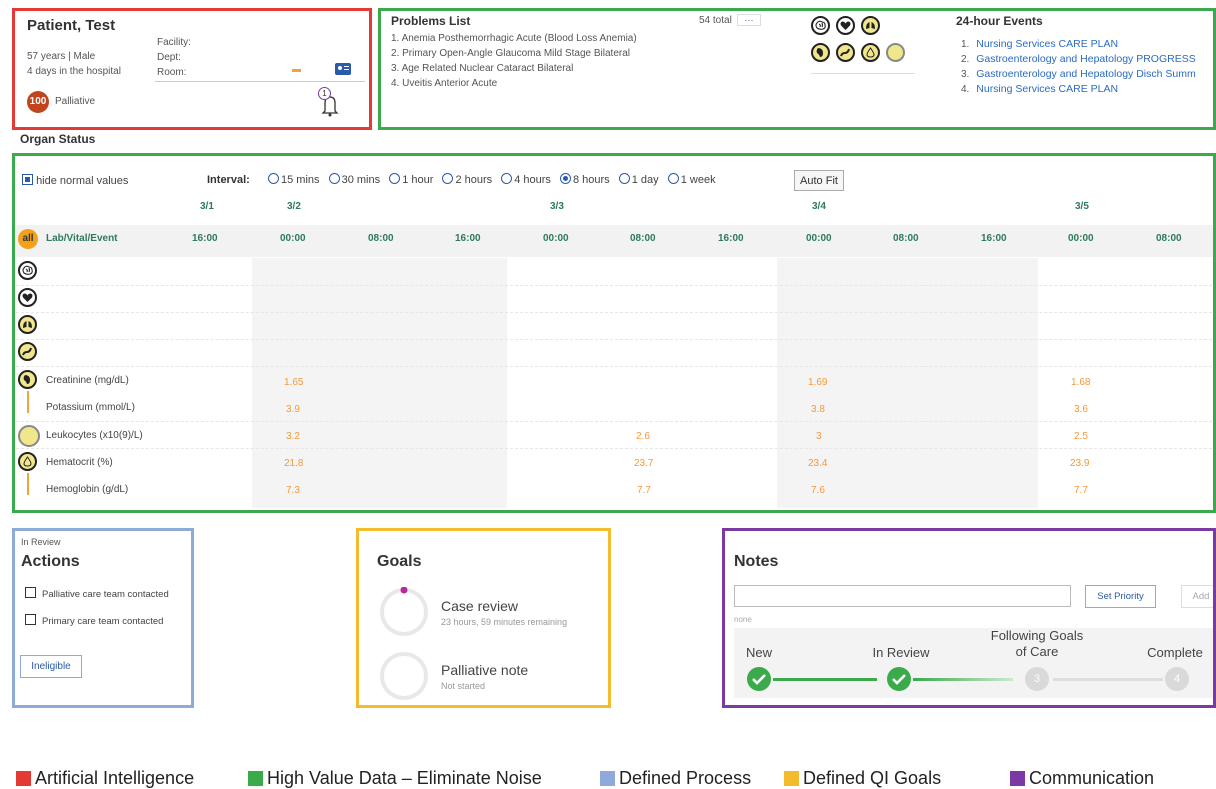 The height and width of the screenshot is (789, 1216). I want to click on brain-icon, so click(820, 25).